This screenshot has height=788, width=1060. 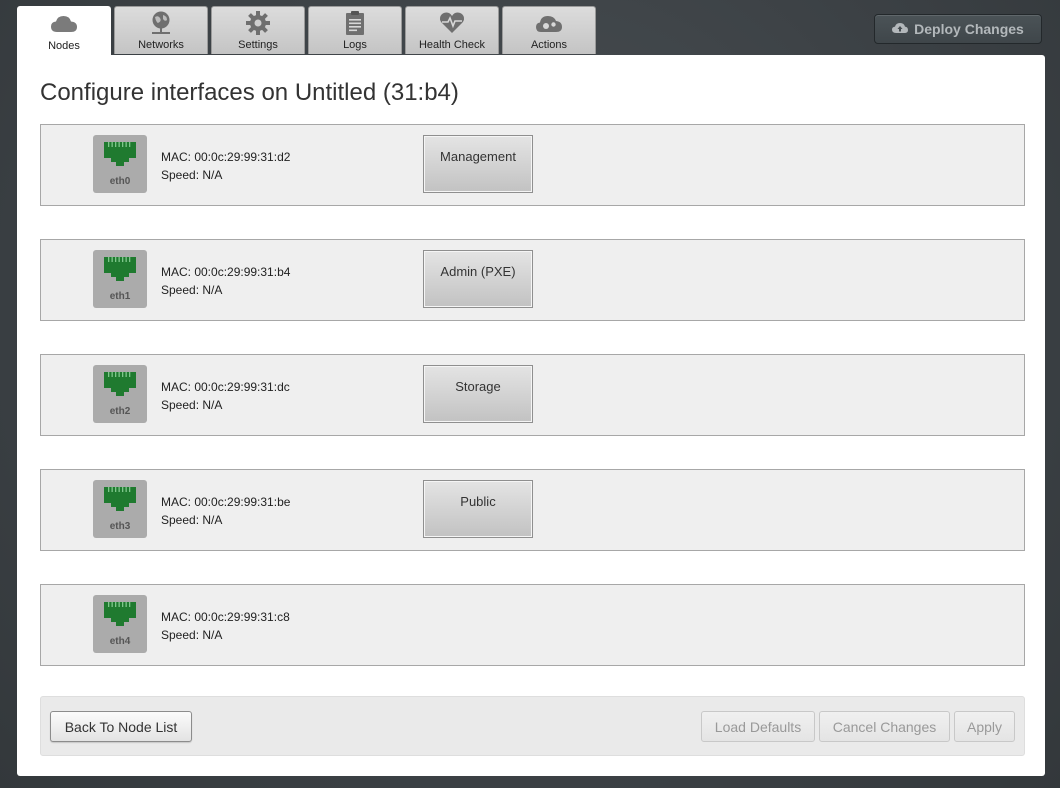 What do you see at coordinates (120, 641) in the screenshot?
I see `interface-name: eth4` at bounding box center [120, 641].